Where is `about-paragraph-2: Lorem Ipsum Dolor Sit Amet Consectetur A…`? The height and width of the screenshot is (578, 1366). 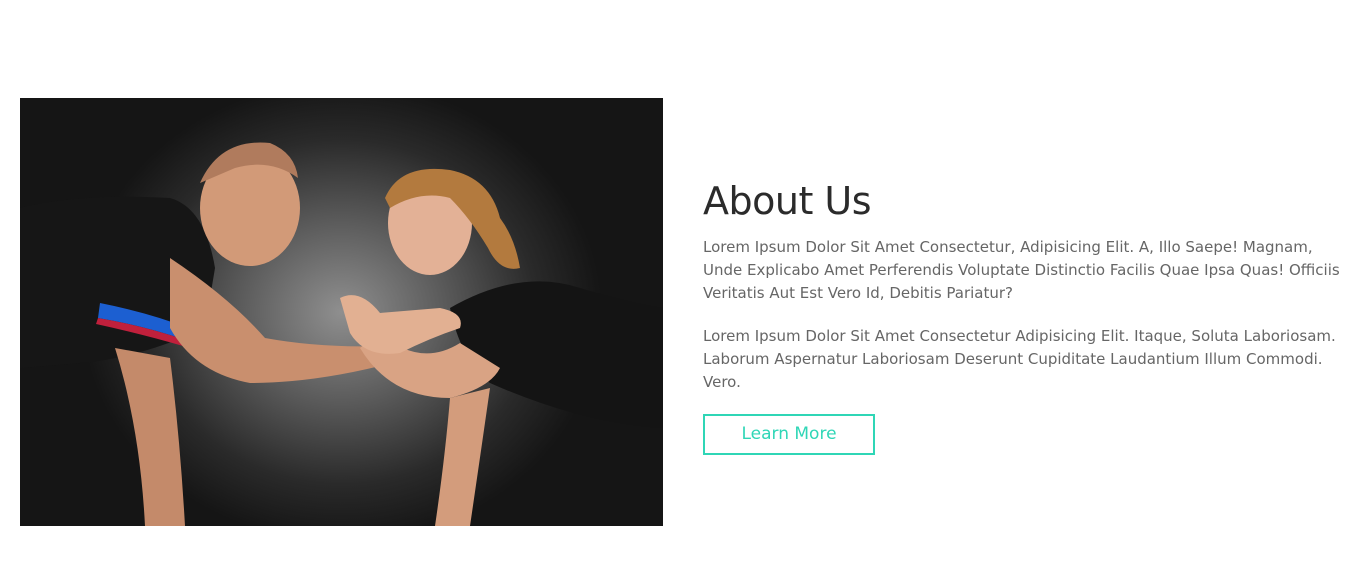 about-paragraph-2: Lorem Ipsum Dolor Sit Amet Consectetur A… is located at coordinates (1019, 359).